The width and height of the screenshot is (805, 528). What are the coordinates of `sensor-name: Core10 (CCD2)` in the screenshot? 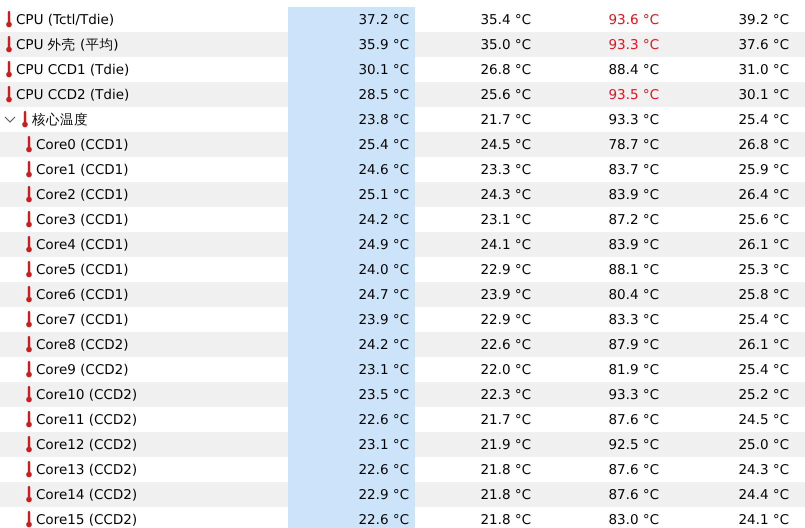 It's located at (87, 394).